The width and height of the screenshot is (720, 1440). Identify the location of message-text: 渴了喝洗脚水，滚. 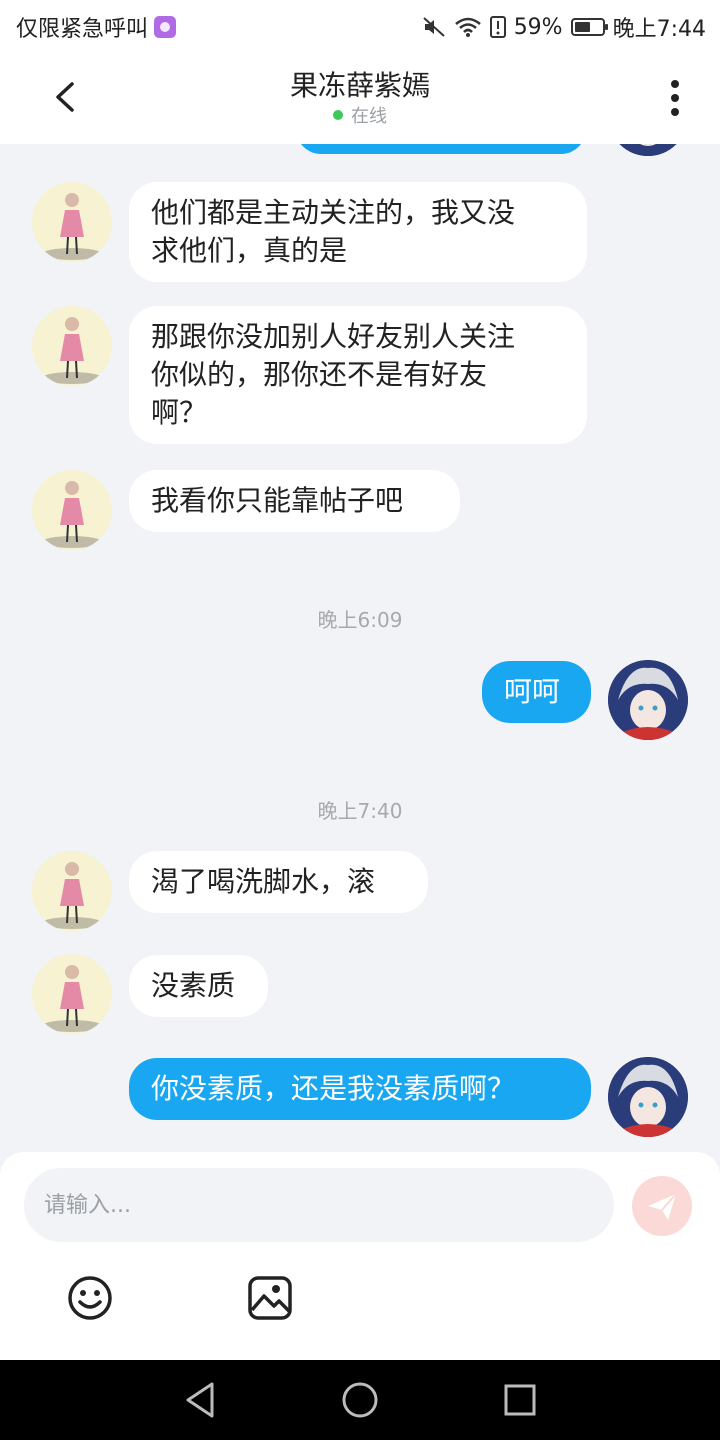
(263, 881).